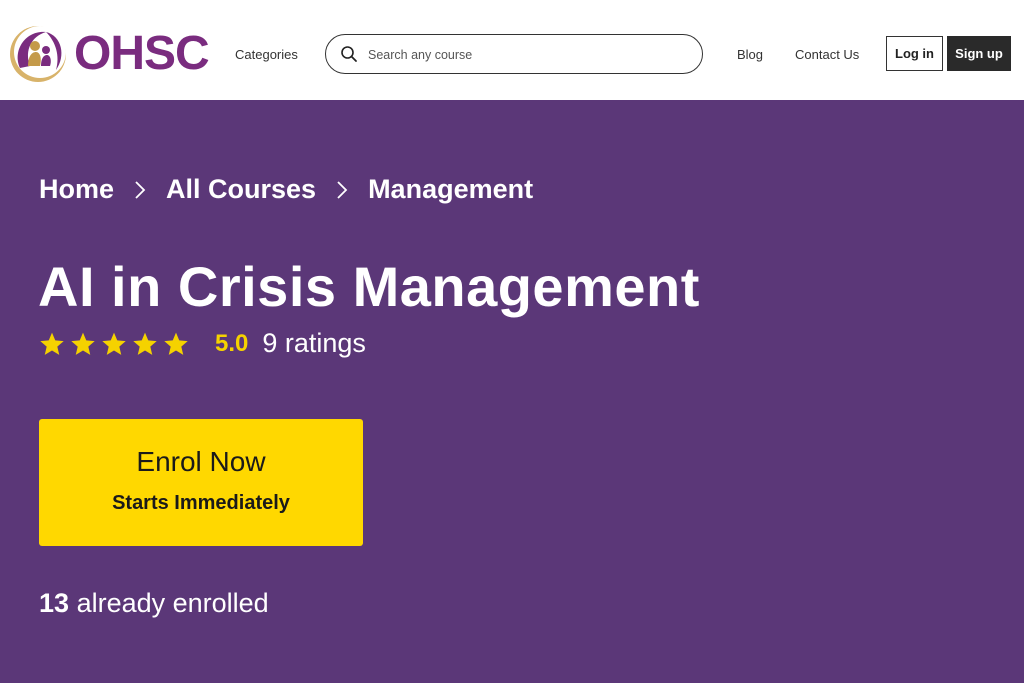  Describe the element at coordinates (172, 603) in the screenshot. I see `enrolled-label: already enrolled` at that location.